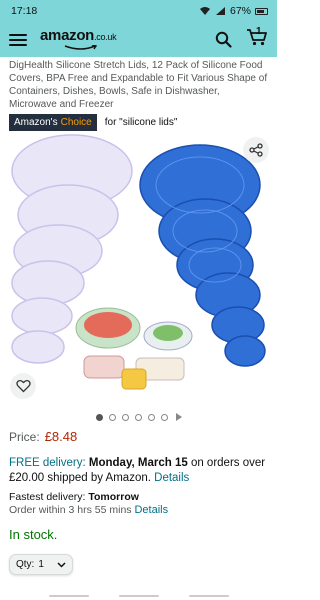  Describe the element at coordinates (261, 11) in the screenshot. I see `battery-icon` at that location.